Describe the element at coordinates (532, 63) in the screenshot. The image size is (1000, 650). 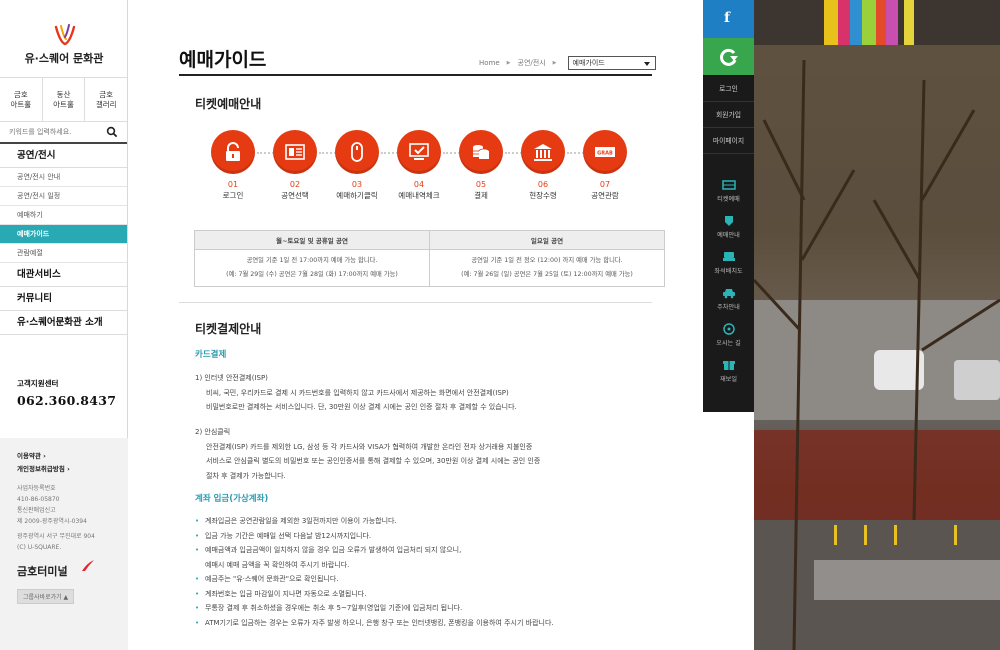
I see `breadcrumb-section: 공연/전시` at that location.